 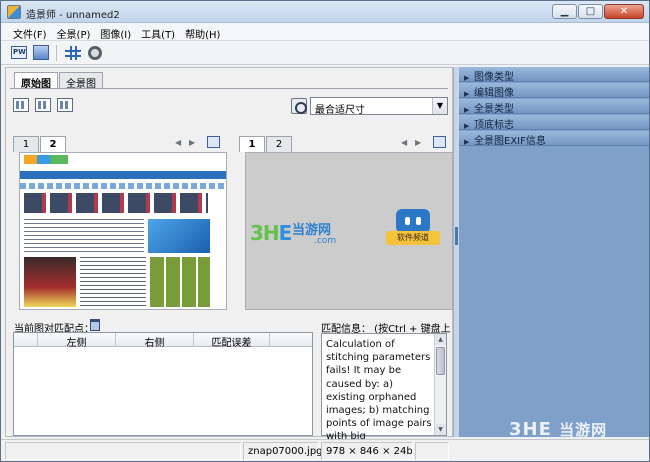 What do you see at coordinates (440, 429) in the screenshot?
I see `scroll-down-icon: ▼` at bounding box center [440, 429].